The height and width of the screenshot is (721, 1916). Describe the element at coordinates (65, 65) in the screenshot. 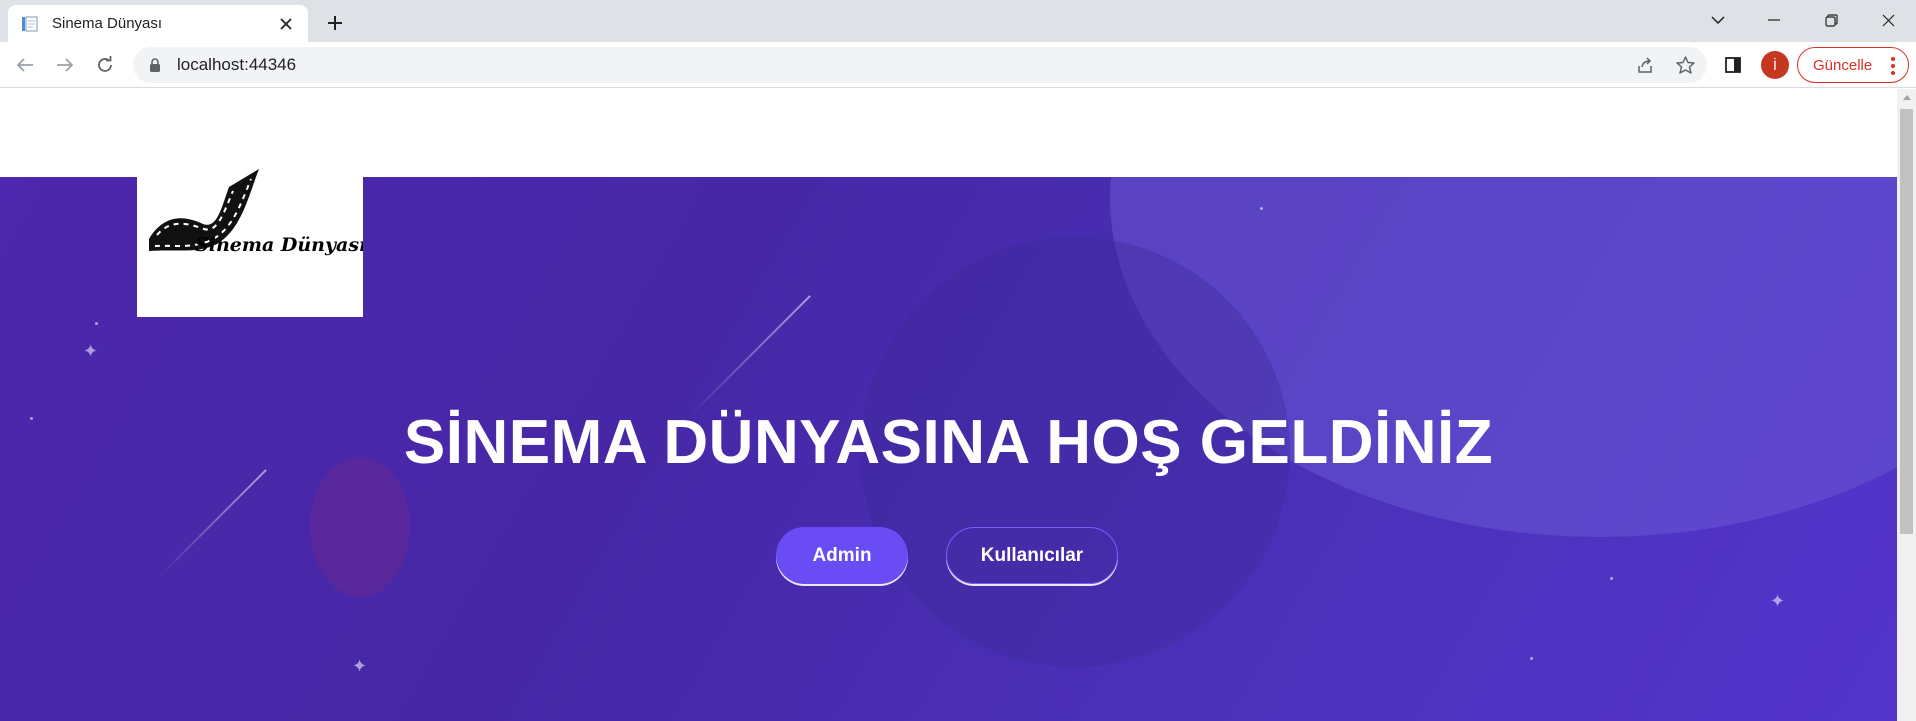

I see `forward-arrow-icon` at that location.